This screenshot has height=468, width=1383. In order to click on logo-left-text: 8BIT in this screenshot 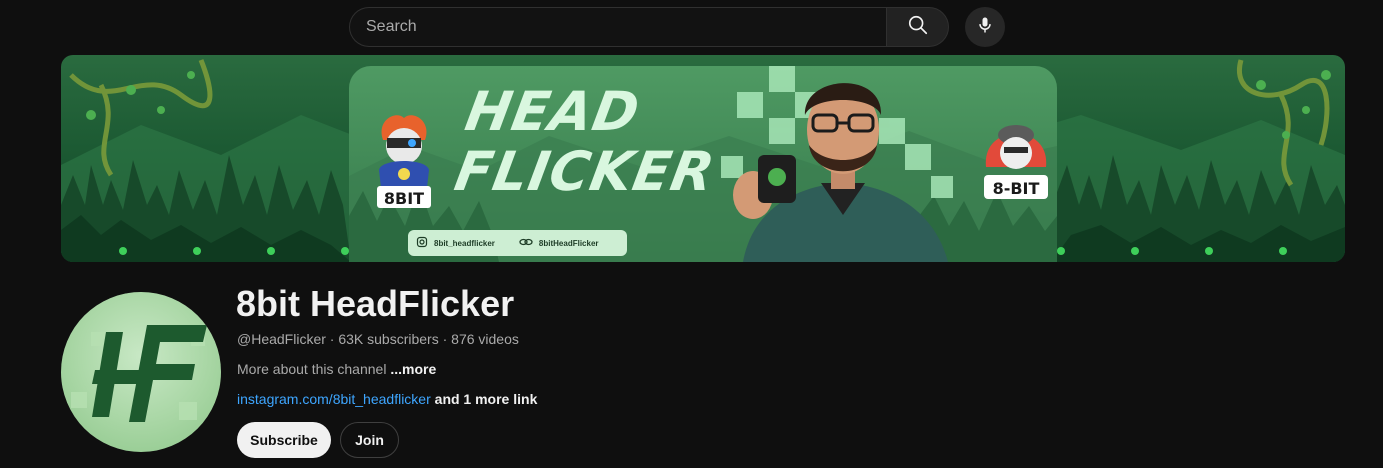, I will do `click(404, 198)`.